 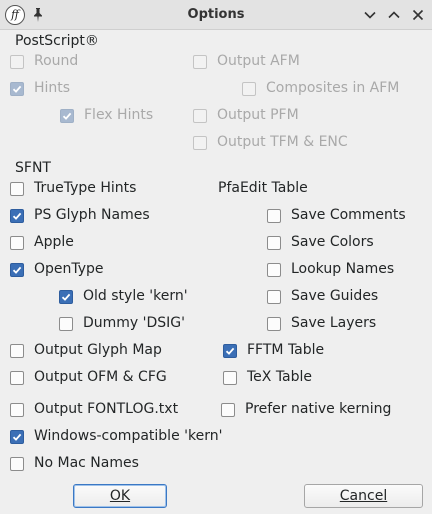 I want to click on apple-checkbox: Apple, so click(x=130, y=242).